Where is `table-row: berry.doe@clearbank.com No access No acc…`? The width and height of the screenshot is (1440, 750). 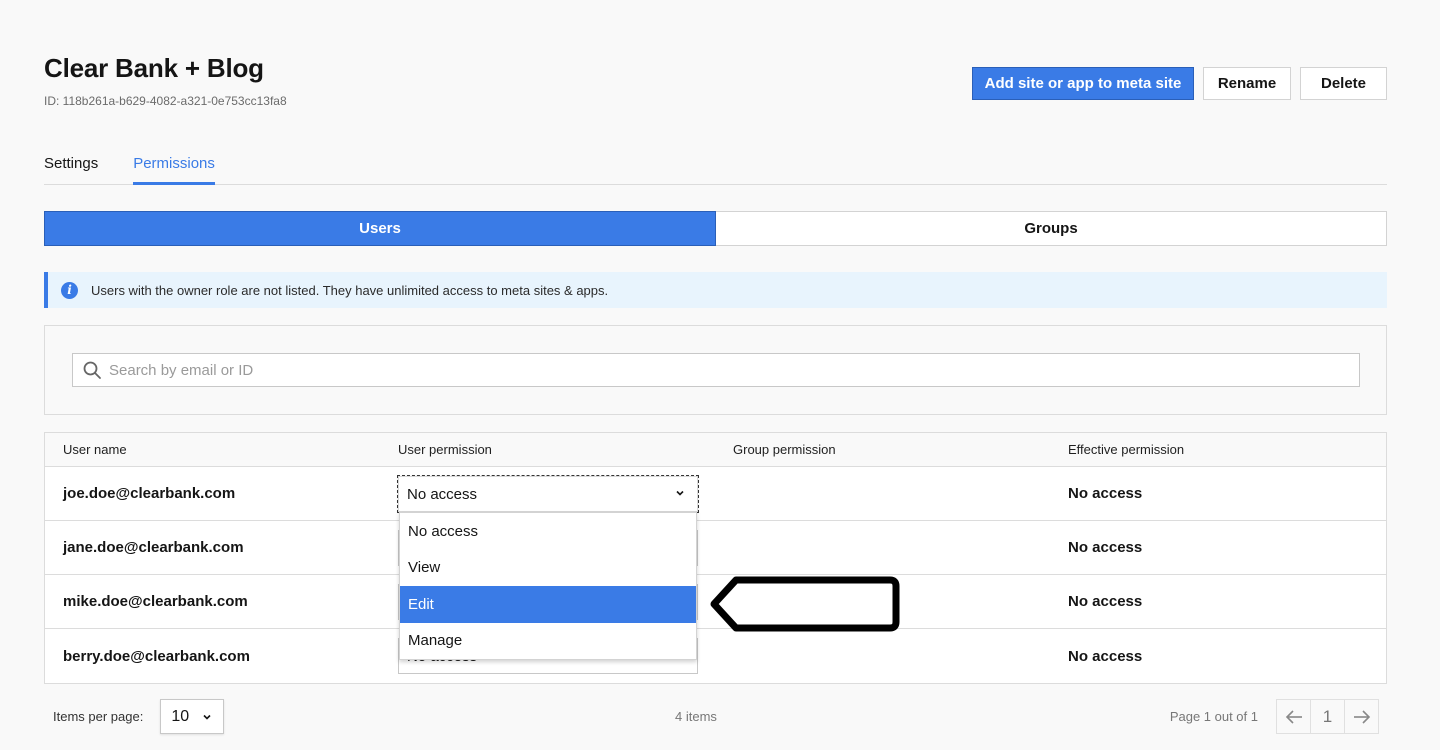 table-row: berry.doe@clearbank.com No access No acc… is located at coordinates (715, 656).